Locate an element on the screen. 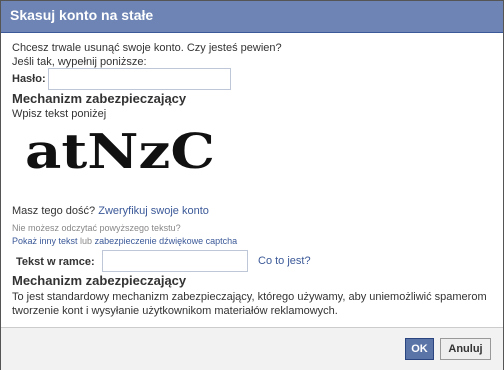 The image size is (504, 370). dialog-footer: OK Anuluj is located at coordinates (252, 348).